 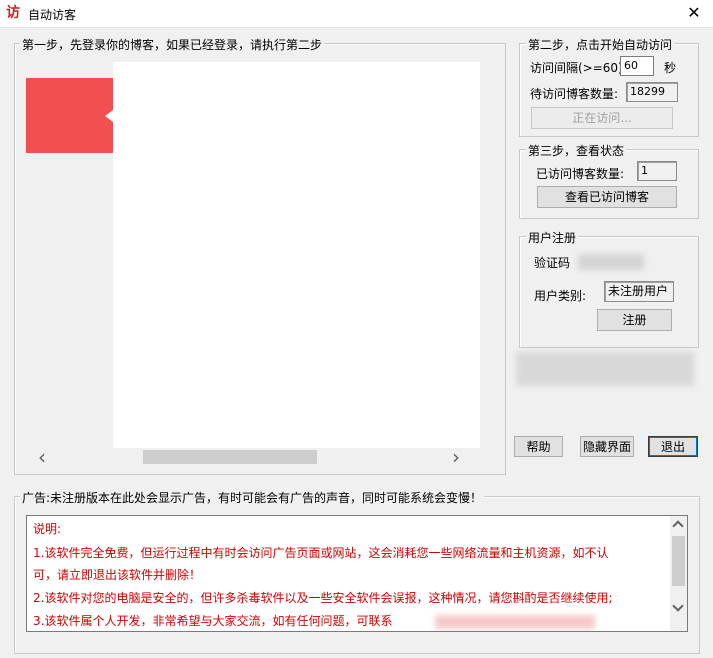 What do you see at coordinates (13, 13) in the screenshot?
I see `app-icon: 访` at bounding box center [13, 13].